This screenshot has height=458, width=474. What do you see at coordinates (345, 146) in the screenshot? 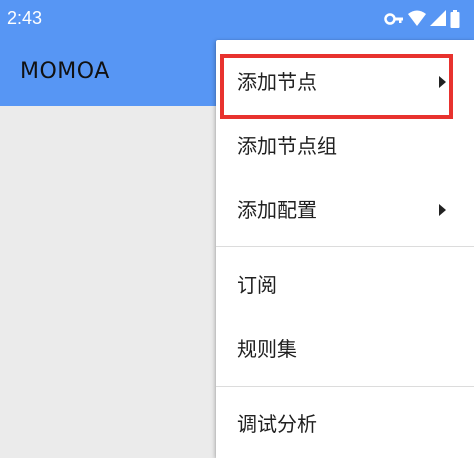
I see `menu-item-add-node-group: 添加节点组` at bounding box center [345, 146].